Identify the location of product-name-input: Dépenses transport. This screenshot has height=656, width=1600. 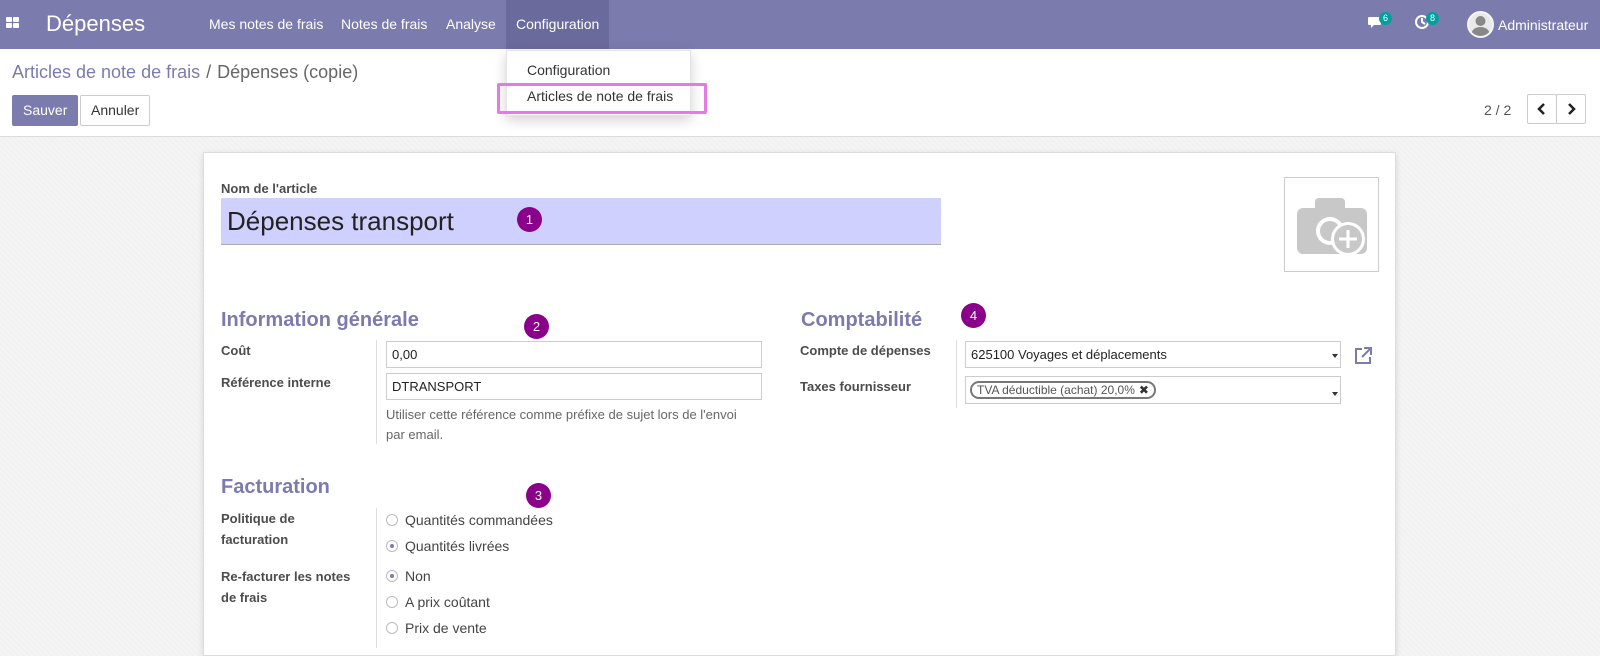
(581, 221).